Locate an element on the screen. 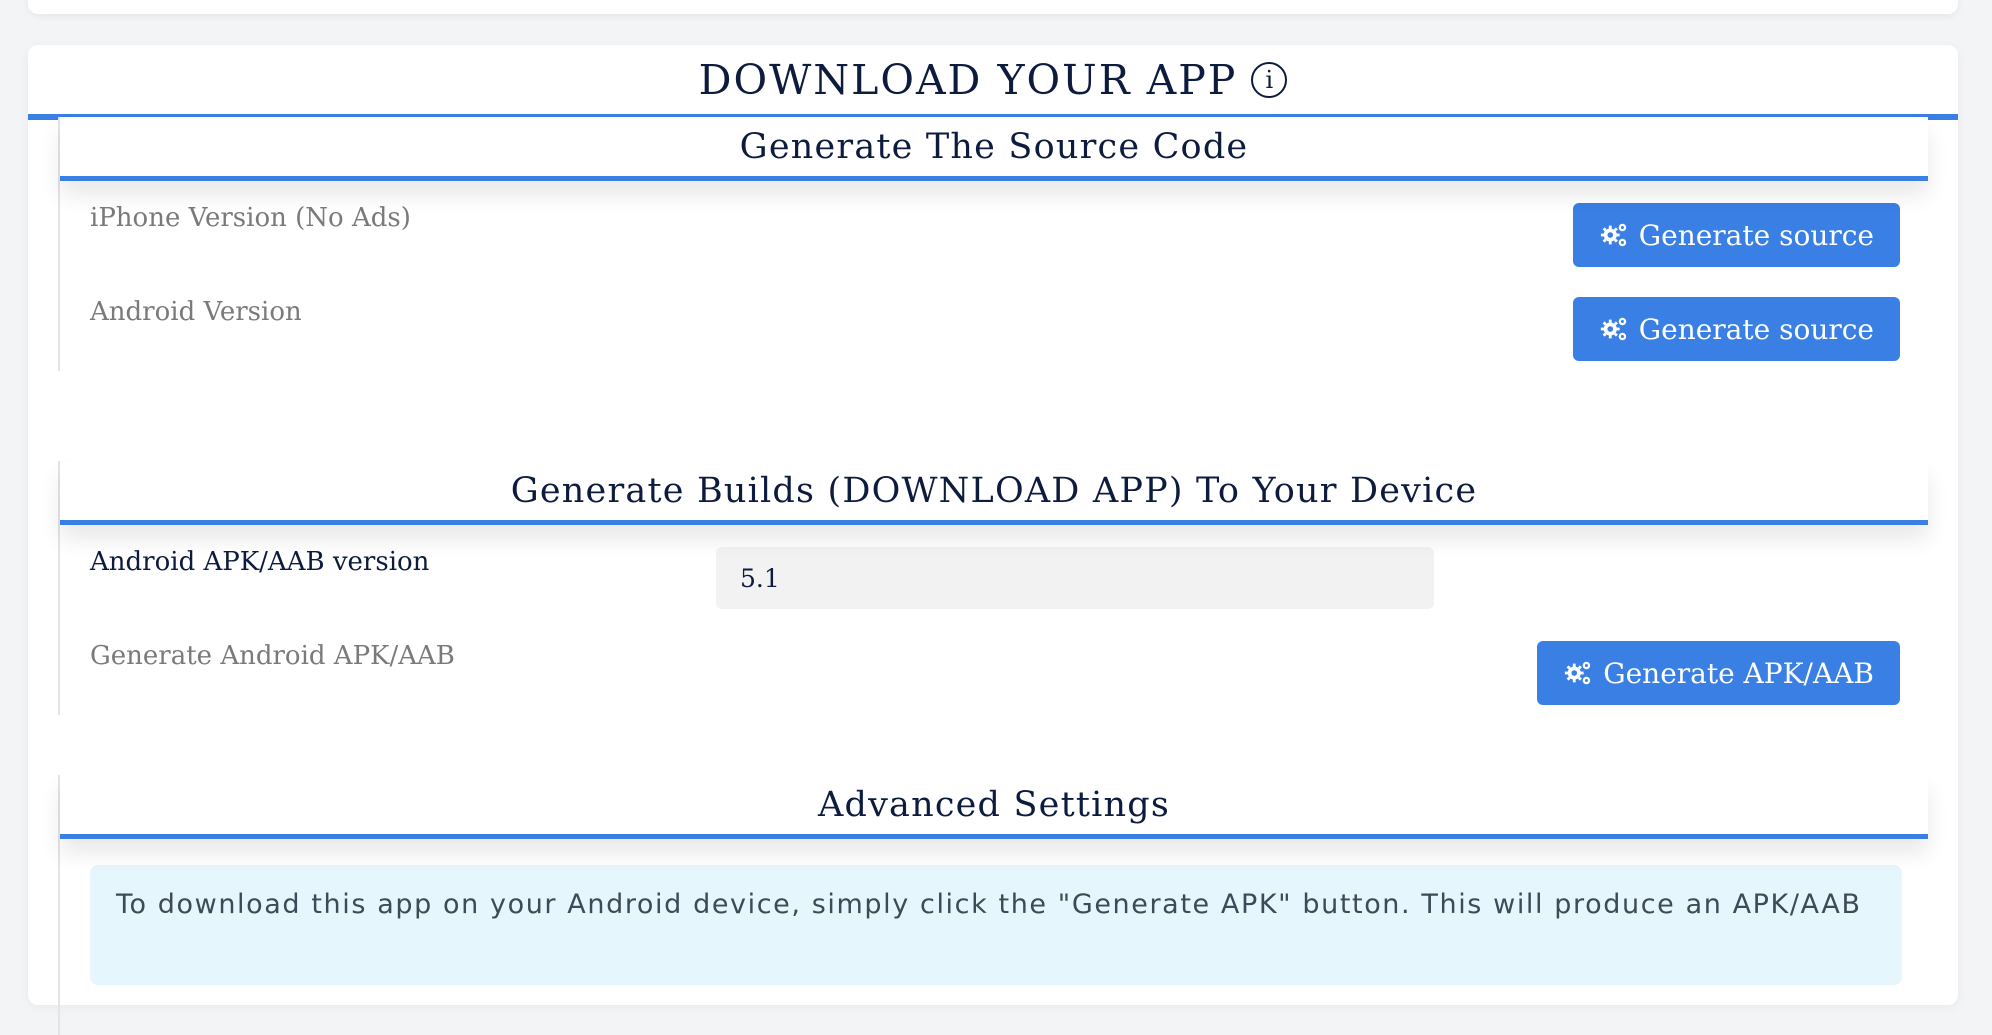 The height and width of the screenshot is (1035, 1992). section-header: Advanced Settings is located at coordinates (994, 807).